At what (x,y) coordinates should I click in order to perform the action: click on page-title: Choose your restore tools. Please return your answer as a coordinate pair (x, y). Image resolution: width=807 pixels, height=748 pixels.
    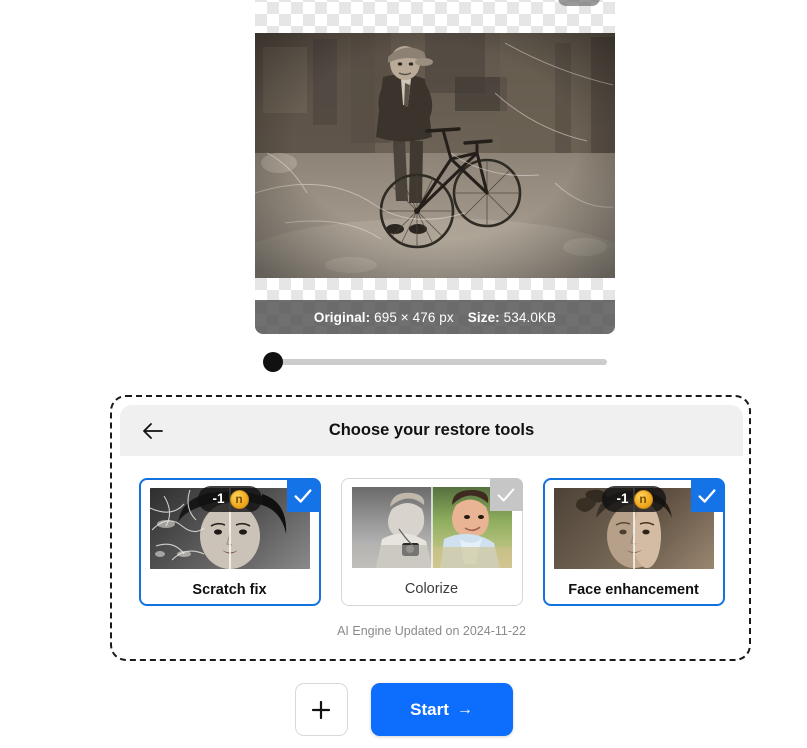
    Looking at the image, I should click on (431, 430).